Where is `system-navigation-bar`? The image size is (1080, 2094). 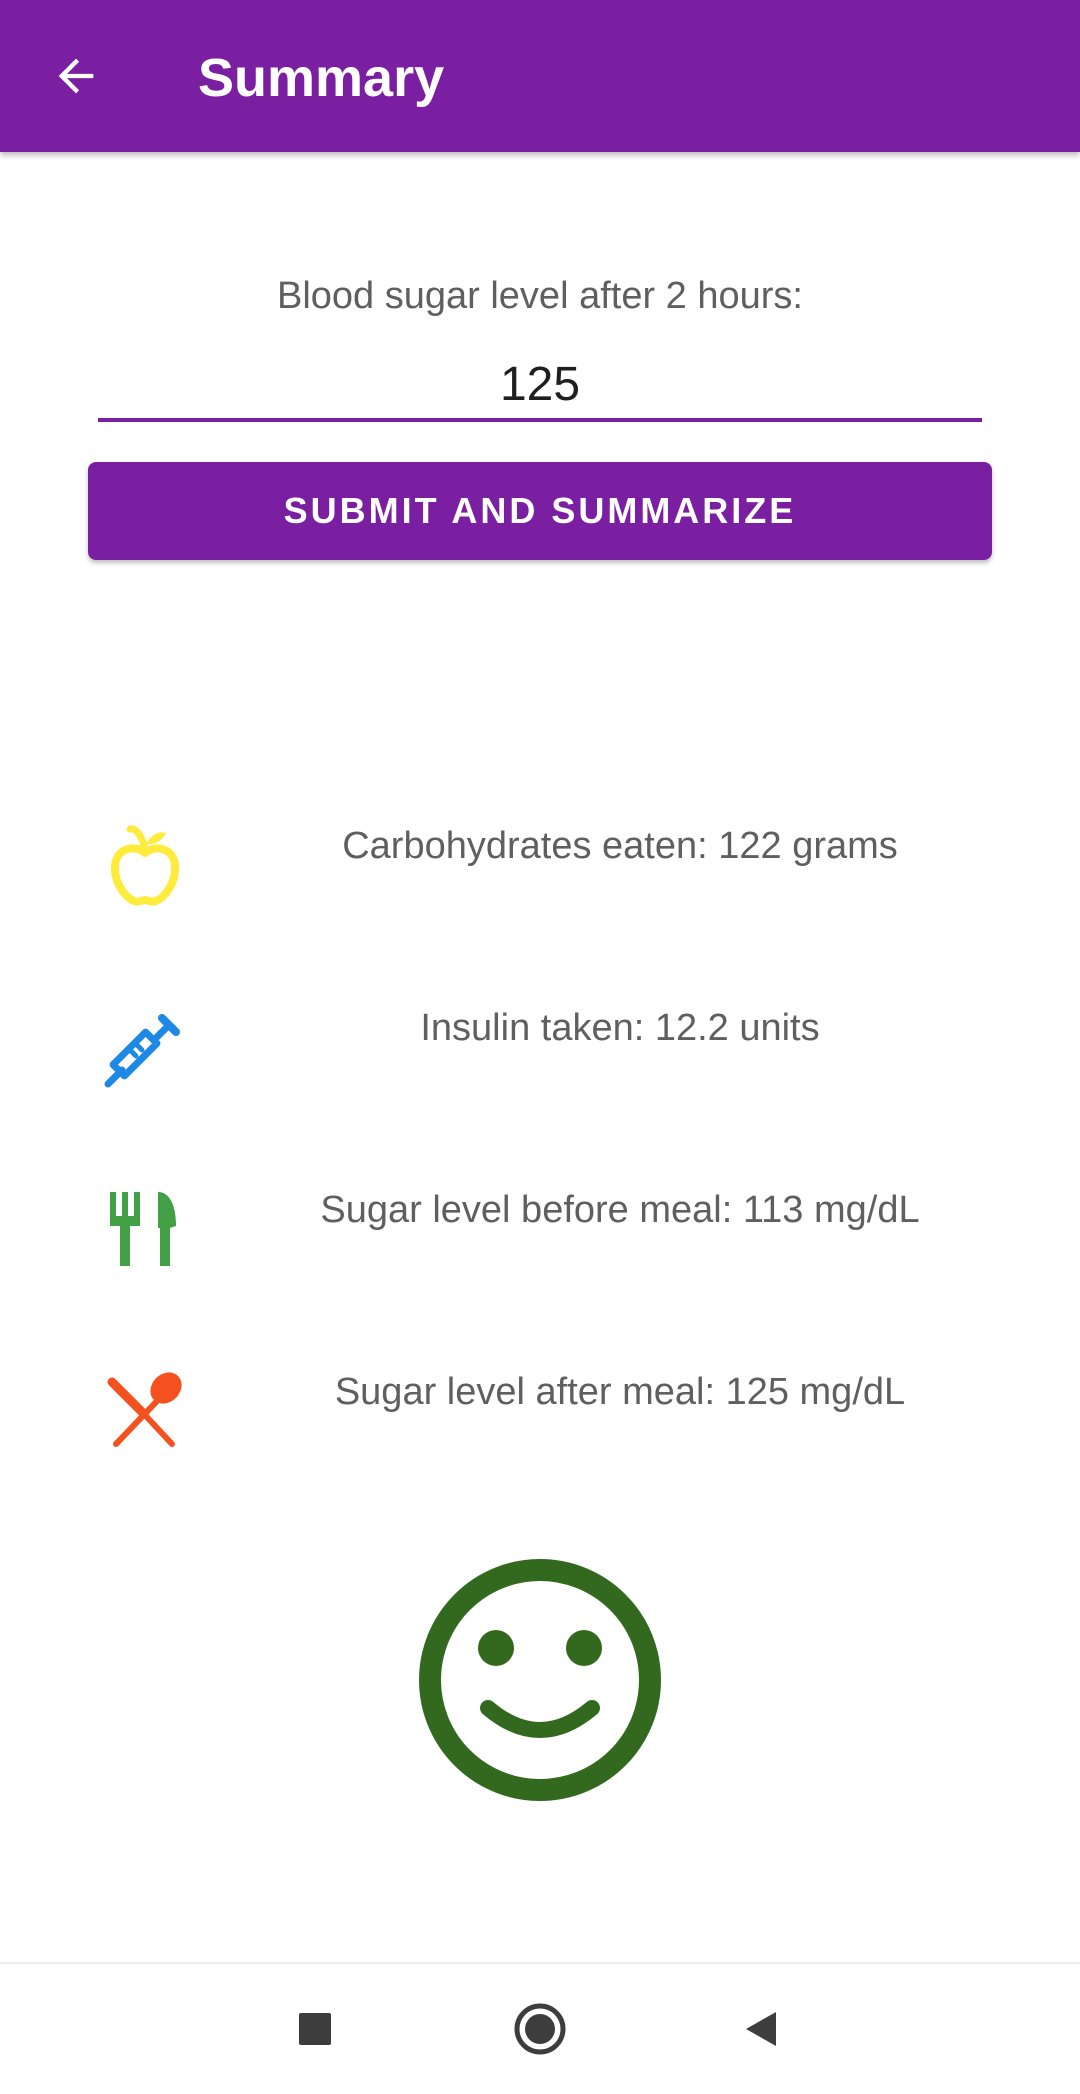 system-navigation-bar is located at coordinates (540, 2028).